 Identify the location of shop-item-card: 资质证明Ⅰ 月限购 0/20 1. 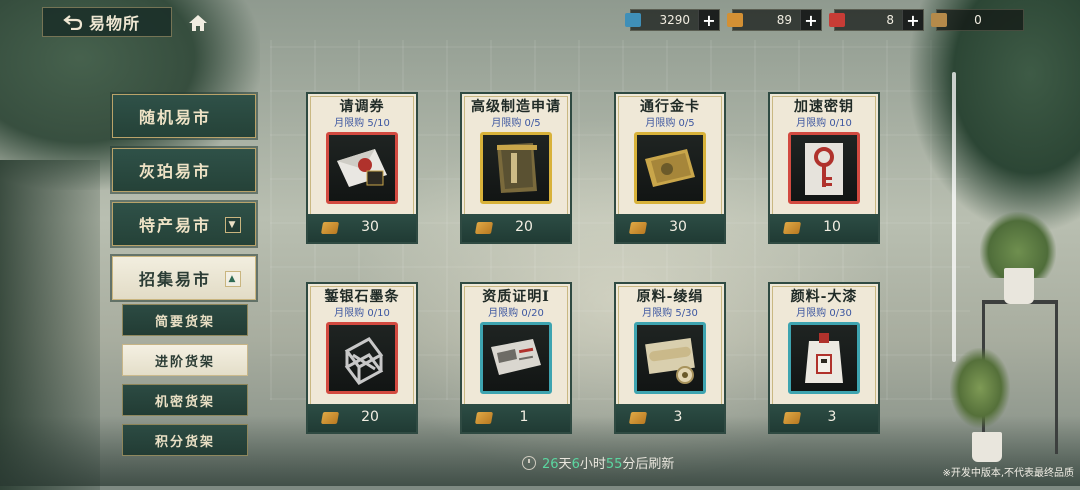
(516, 358).